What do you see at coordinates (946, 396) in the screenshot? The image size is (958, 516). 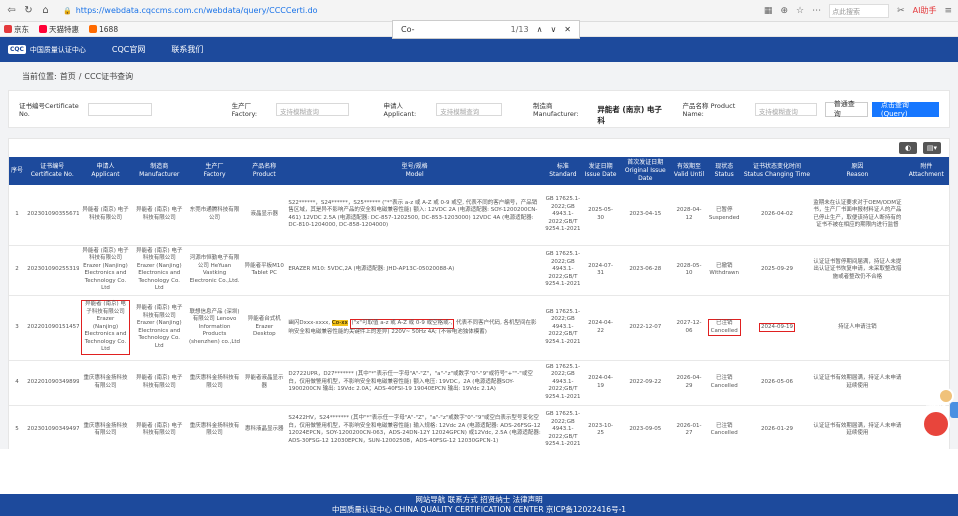 I see `assistant-avatar-icon` at bounding box center [946, 396].